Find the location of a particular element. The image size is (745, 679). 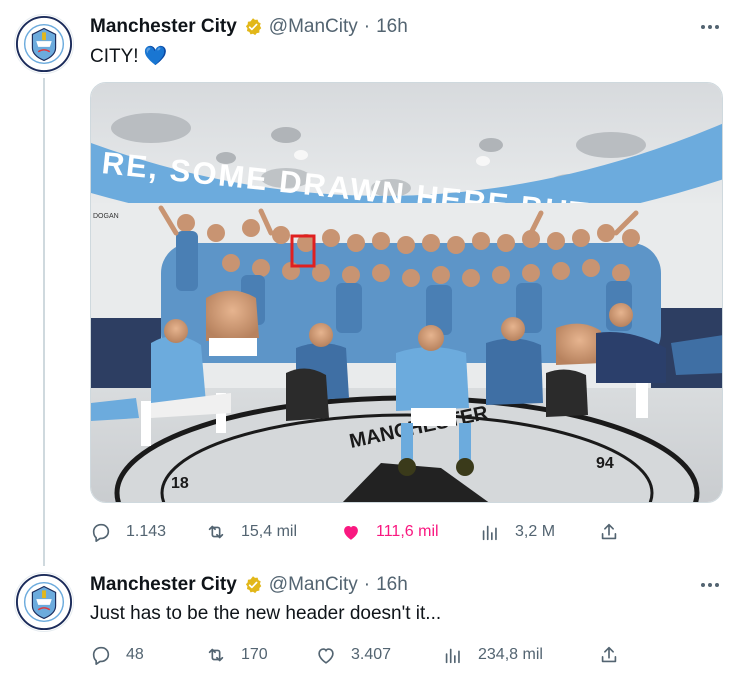

reply-count: 1.143 is located at coordinates (146, 531).